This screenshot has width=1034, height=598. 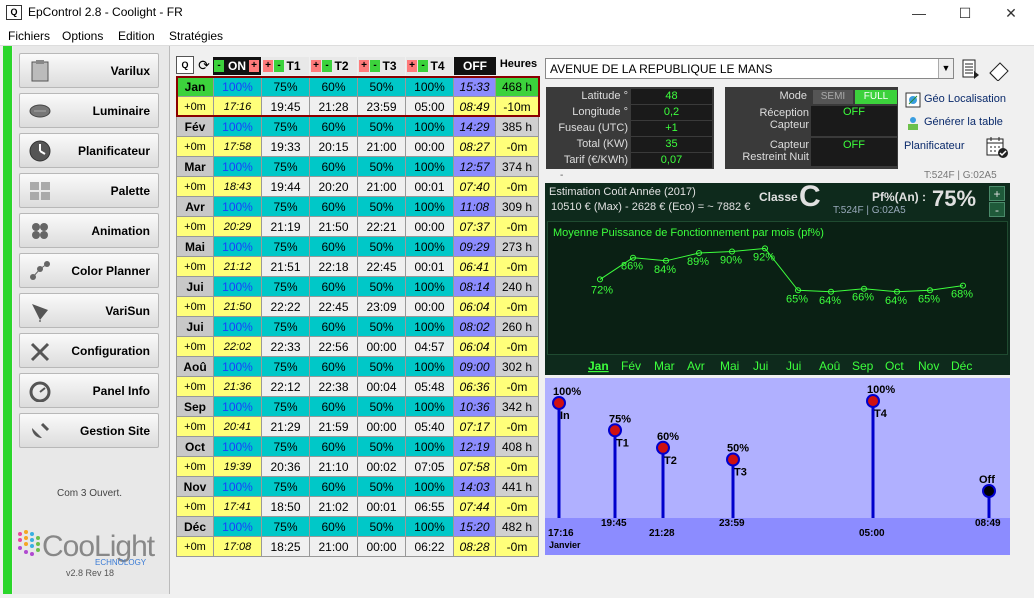 I want to click on chevron-down-icon: ▼, so click(x=945, y=68).